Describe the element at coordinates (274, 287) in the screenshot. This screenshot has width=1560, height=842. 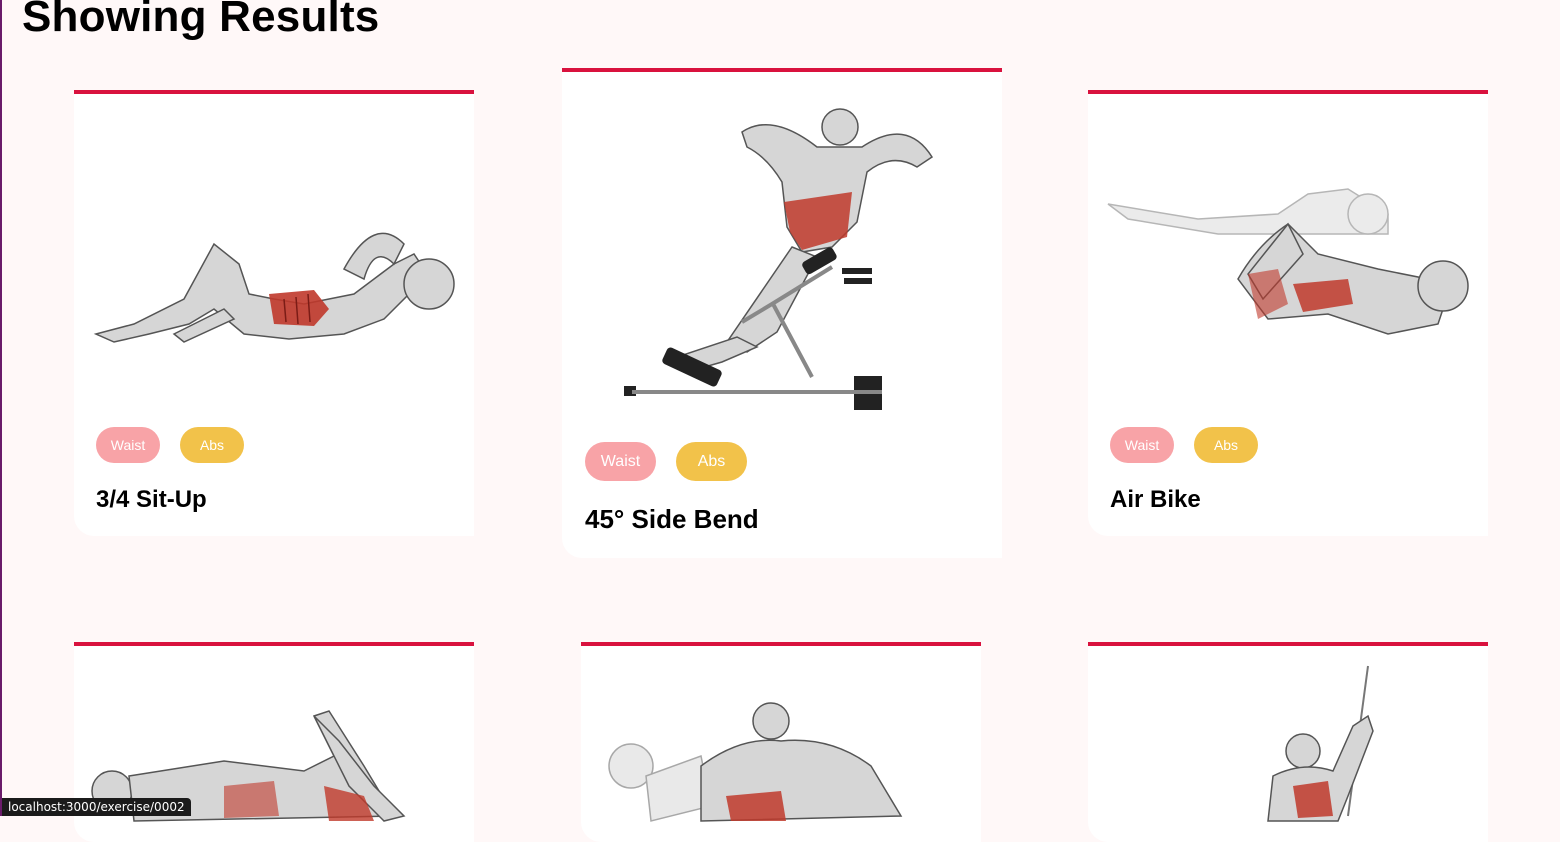
I see `sit-up-illustration` at that location.